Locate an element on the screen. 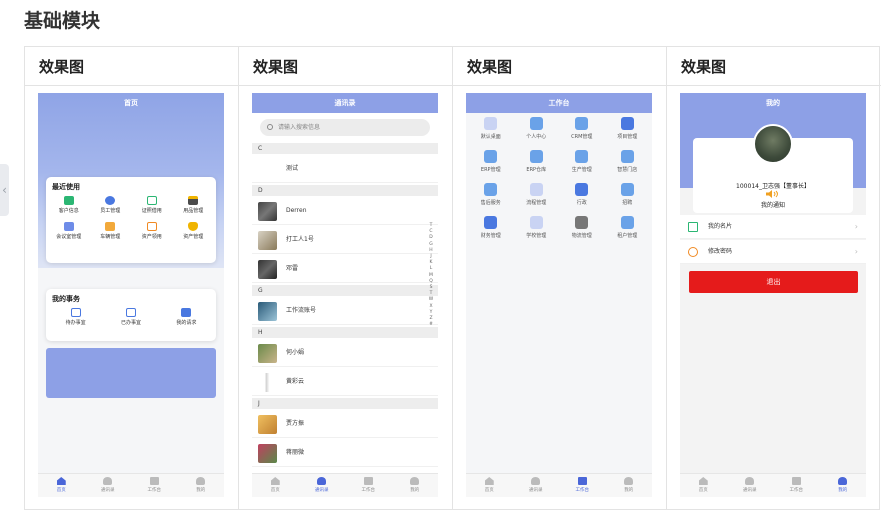  workbench-item: 招聘 is located at coordinates (628, 197).